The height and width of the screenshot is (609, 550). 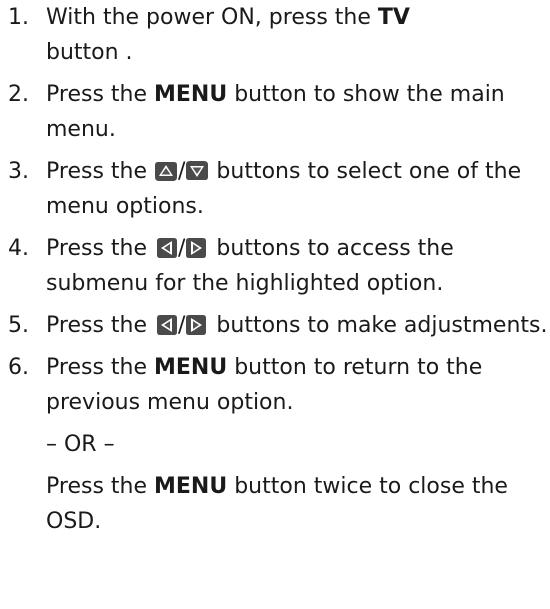 I want to click on step-number: 1., so click(x=18, y=17).